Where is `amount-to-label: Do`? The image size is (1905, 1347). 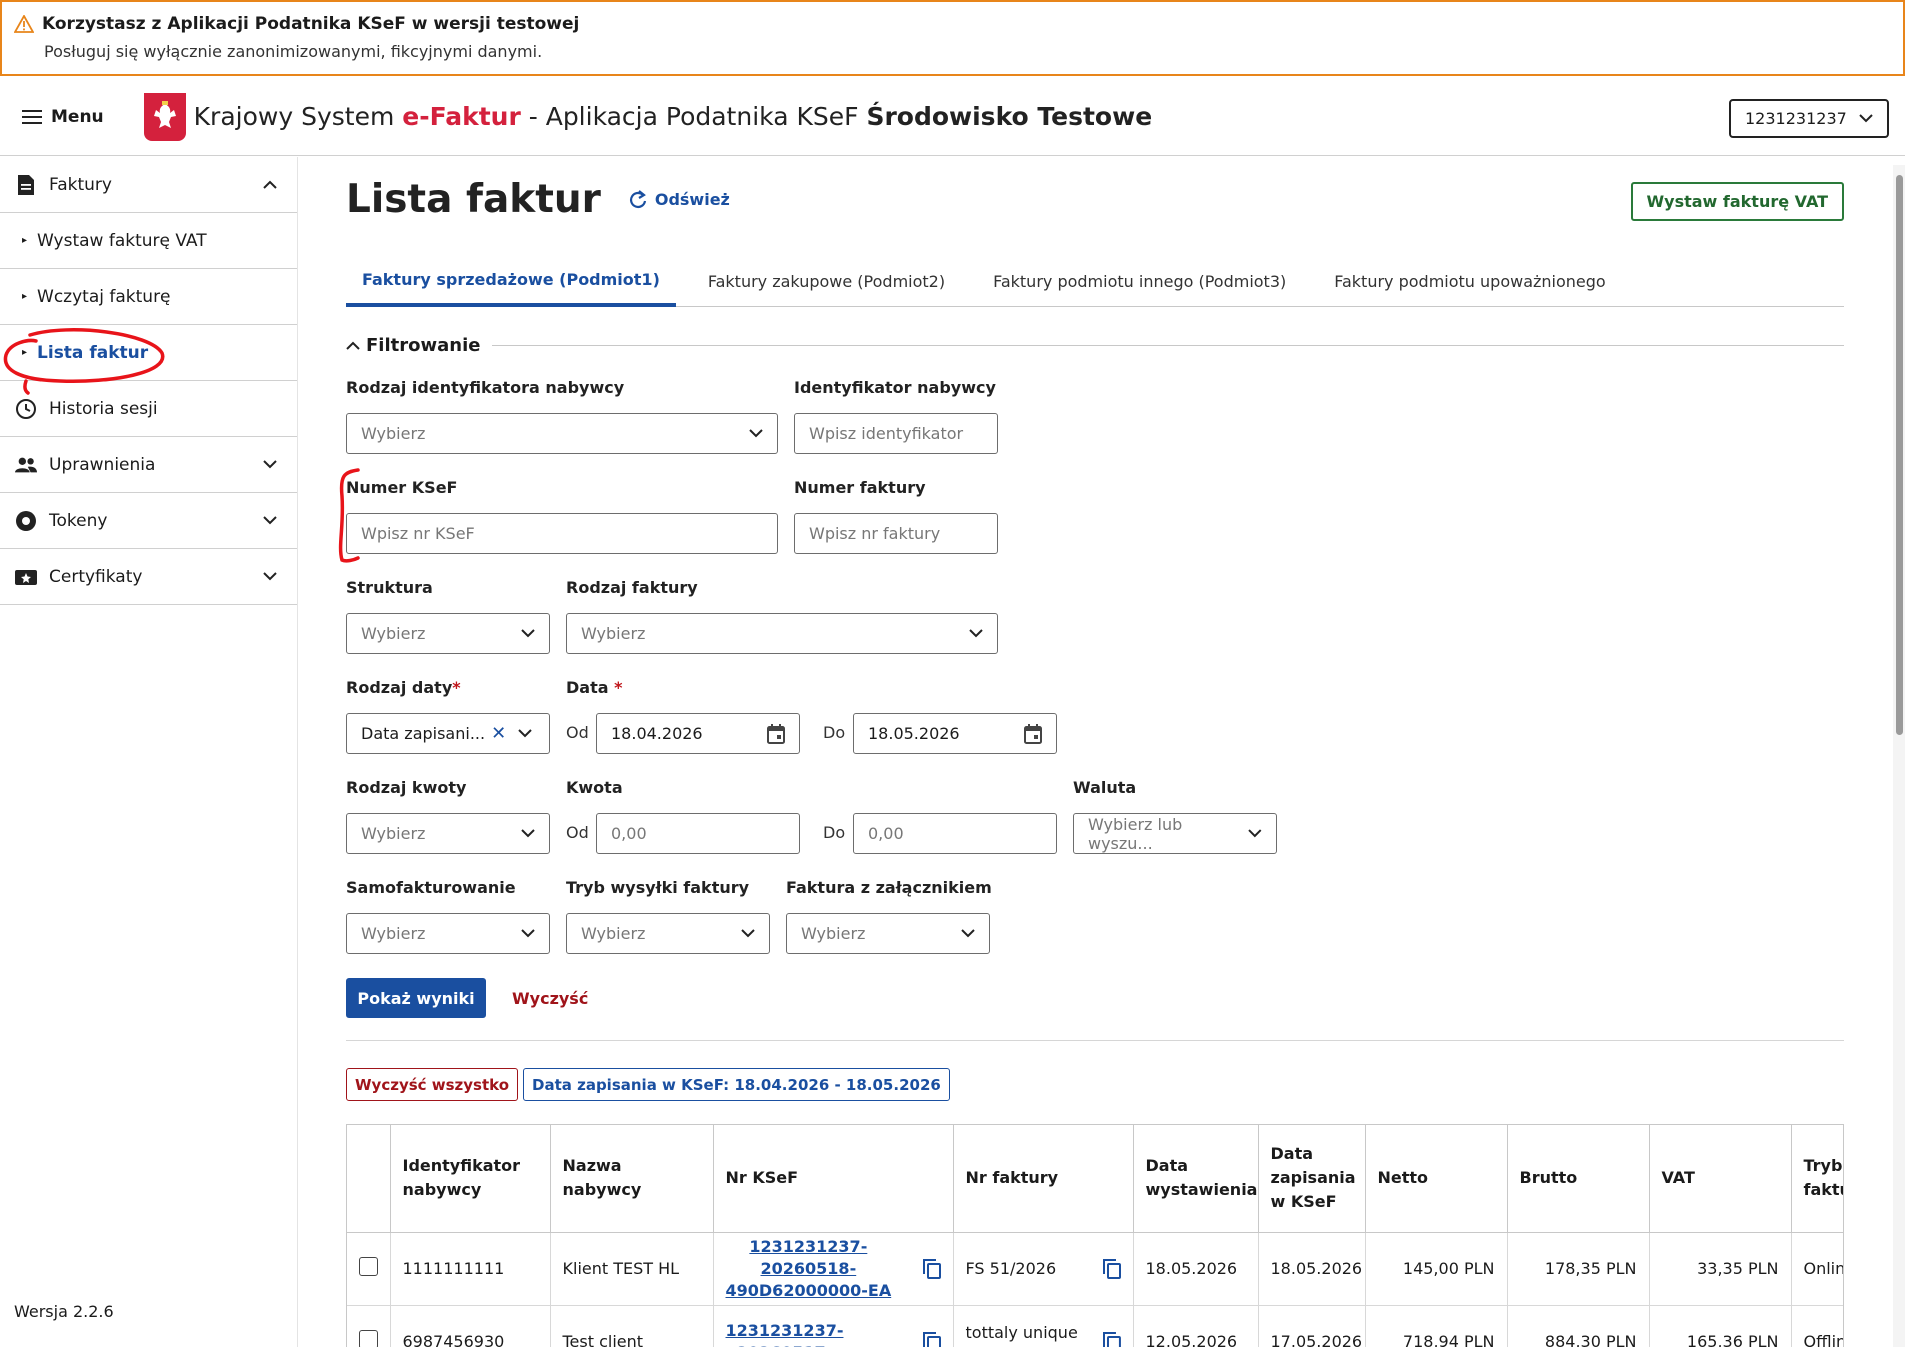
amount-to-label: Do is located at coordinates (834, 832).